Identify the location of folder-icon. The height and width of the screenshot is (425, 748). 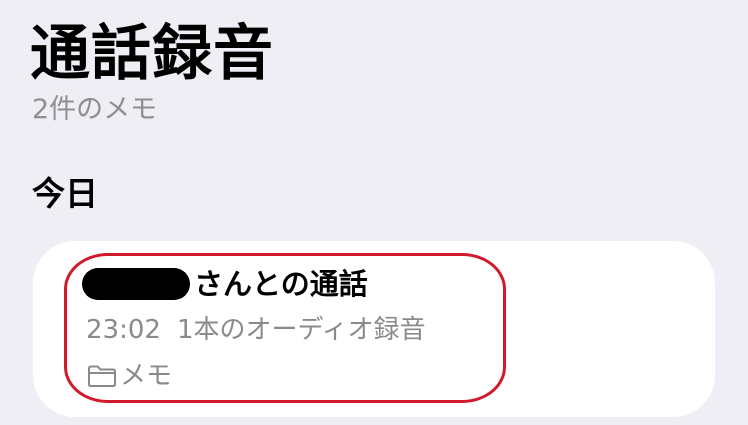
(102, 376).